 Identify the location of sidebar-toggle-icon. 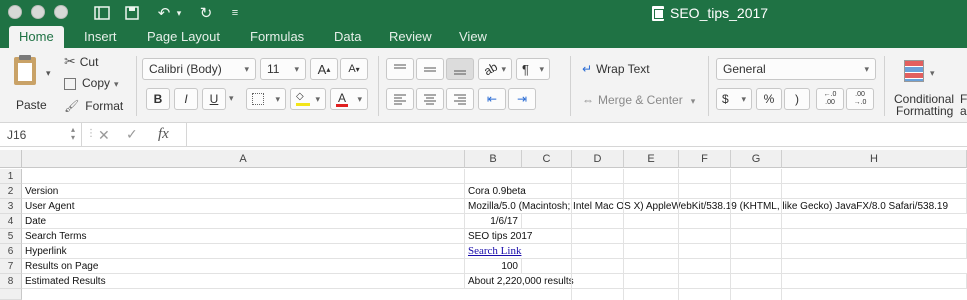
(102, 13).